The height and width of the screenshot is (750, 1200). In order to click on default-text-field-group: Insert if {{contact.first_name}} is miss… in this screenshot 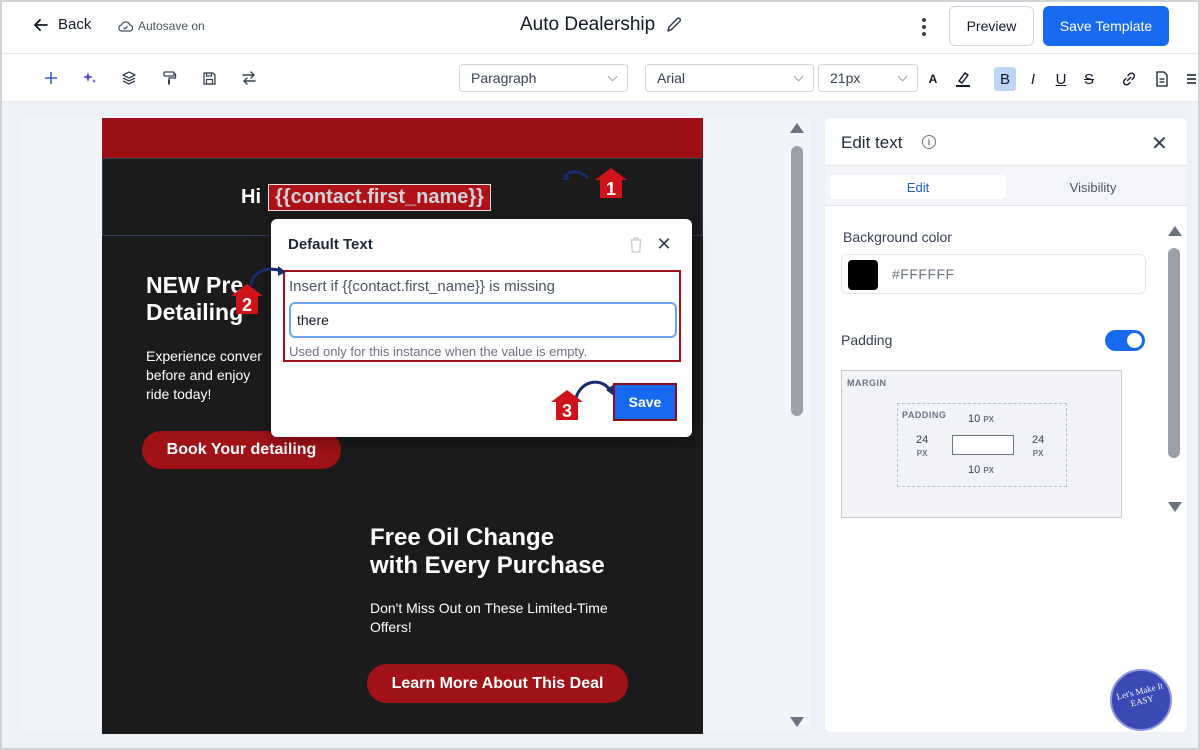, I will do `click(482, 316)`.